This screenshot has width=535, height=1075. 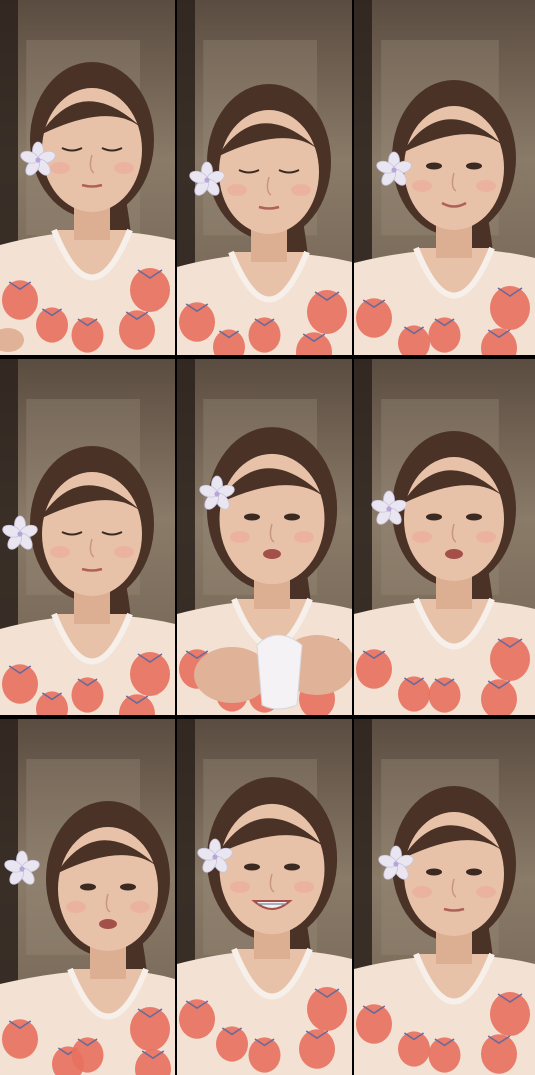 What do you see at coordinates (279, 672) in the screenshot?
I see `tissue` at bounding box center [279, 672].